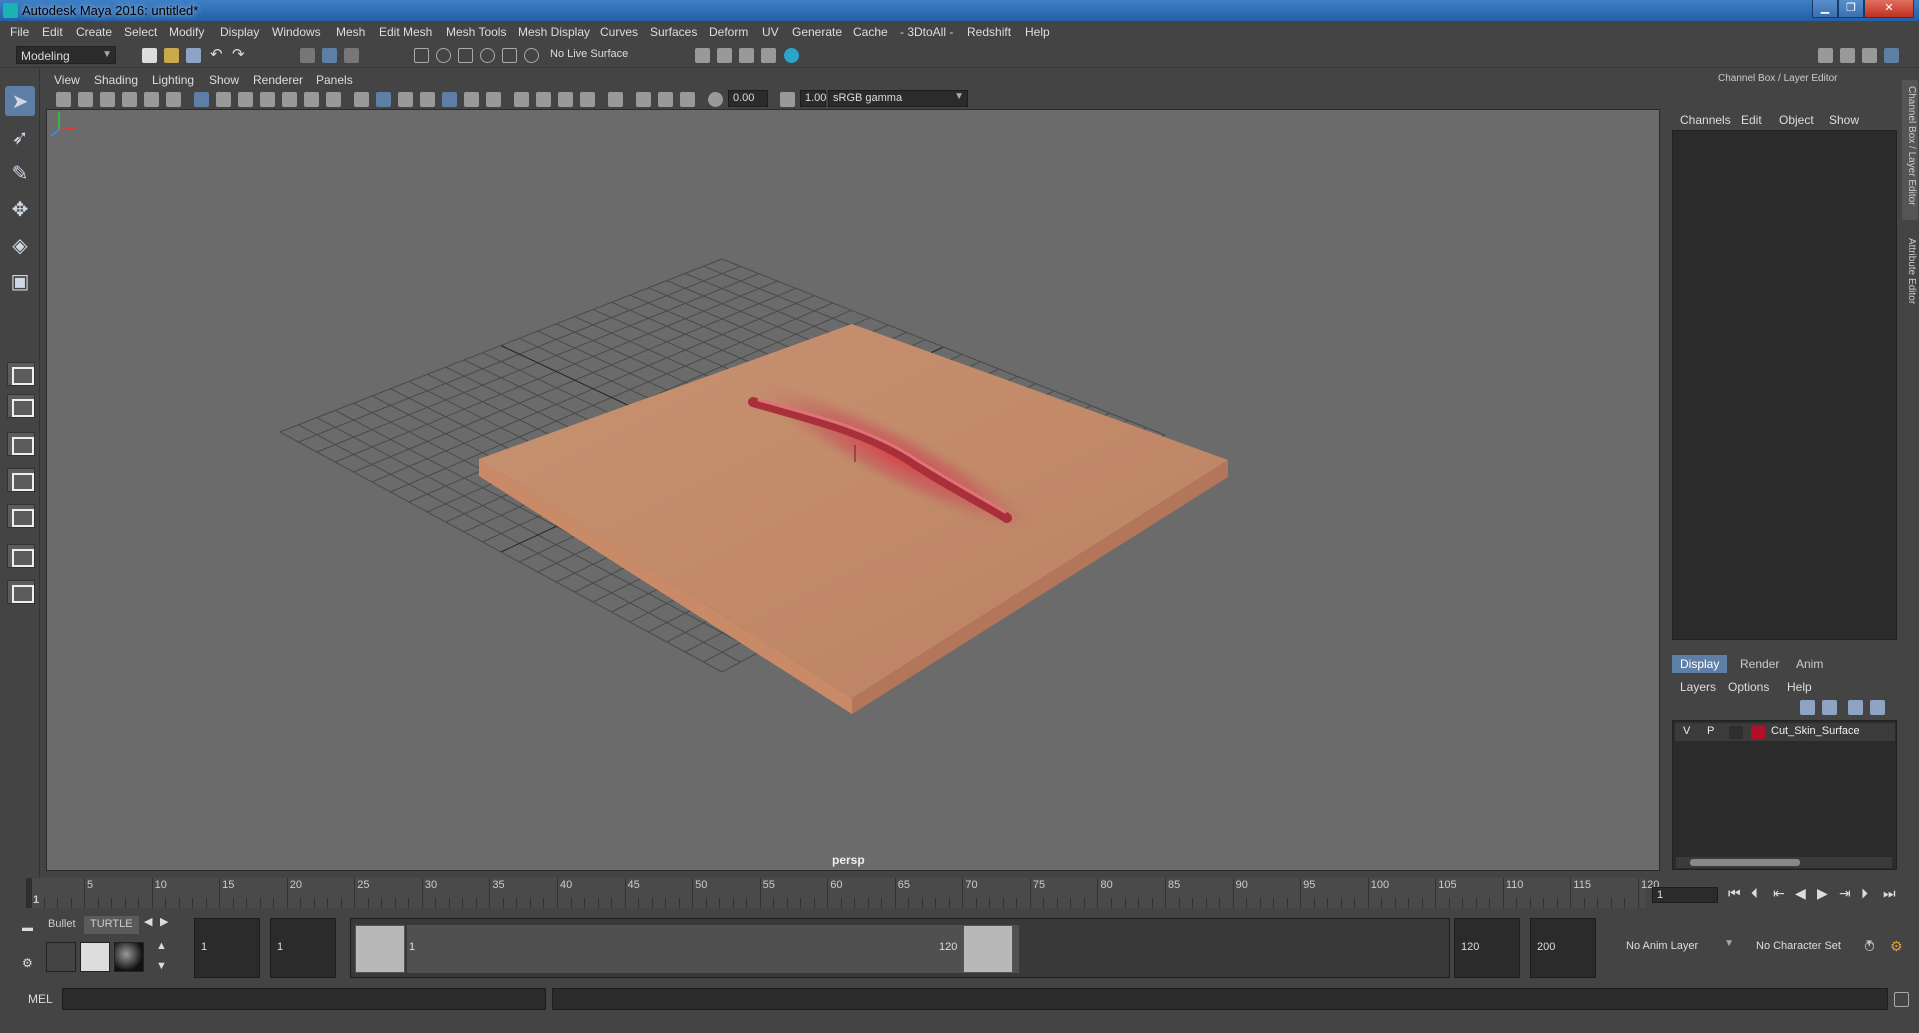  What do you see at coordinates (531, 55) in the screenshot?
I see `snap-history-icon` at bounding box center [531, 55].